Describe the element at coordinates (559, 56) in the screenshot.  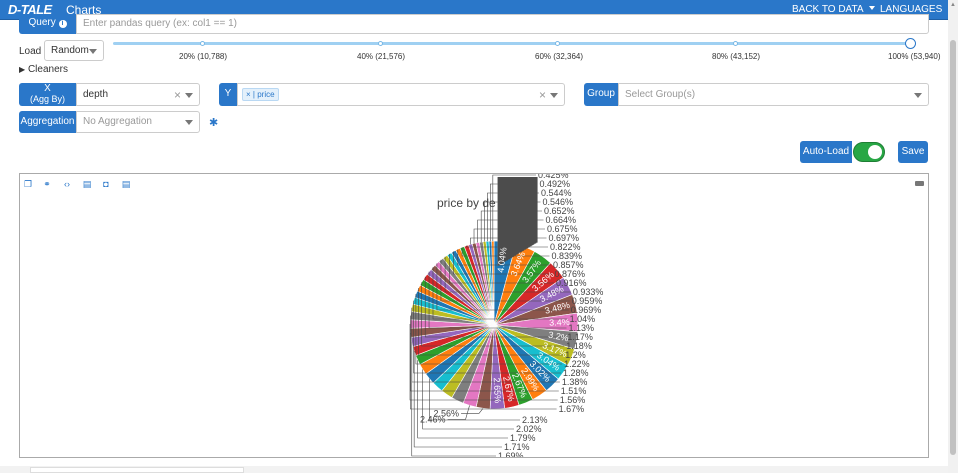
I see `slider-tick-label: 60% (32,364)` at that location.